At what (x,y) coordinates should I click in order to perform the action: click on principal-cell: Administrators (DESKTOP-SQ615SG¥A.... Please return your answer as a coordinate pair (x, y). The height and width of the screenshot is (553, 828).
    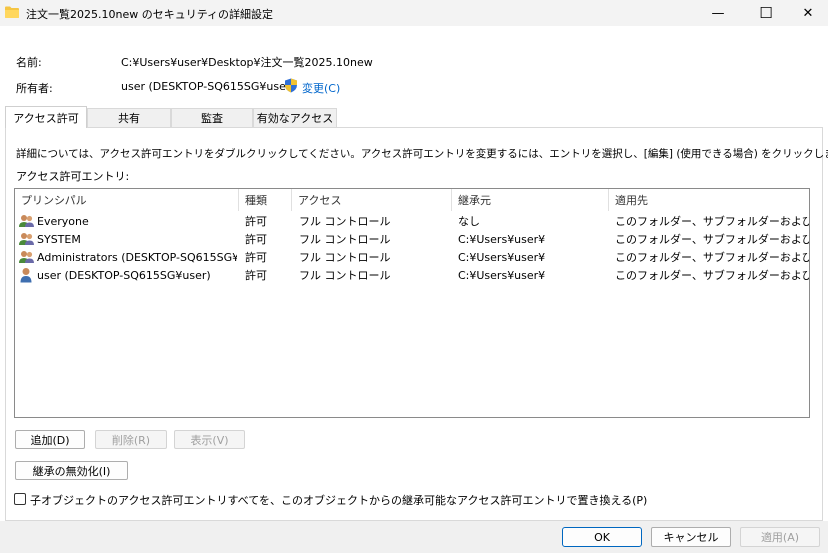
    Looking at the image, I should click on (137, 257).